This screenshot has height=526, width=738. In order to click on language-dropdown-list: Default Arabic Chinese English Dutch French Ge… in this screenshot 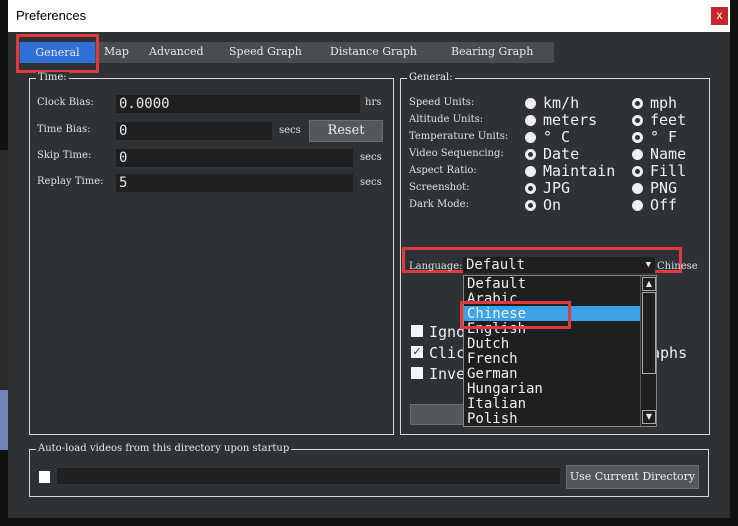, I will do `click(560, 351)`.